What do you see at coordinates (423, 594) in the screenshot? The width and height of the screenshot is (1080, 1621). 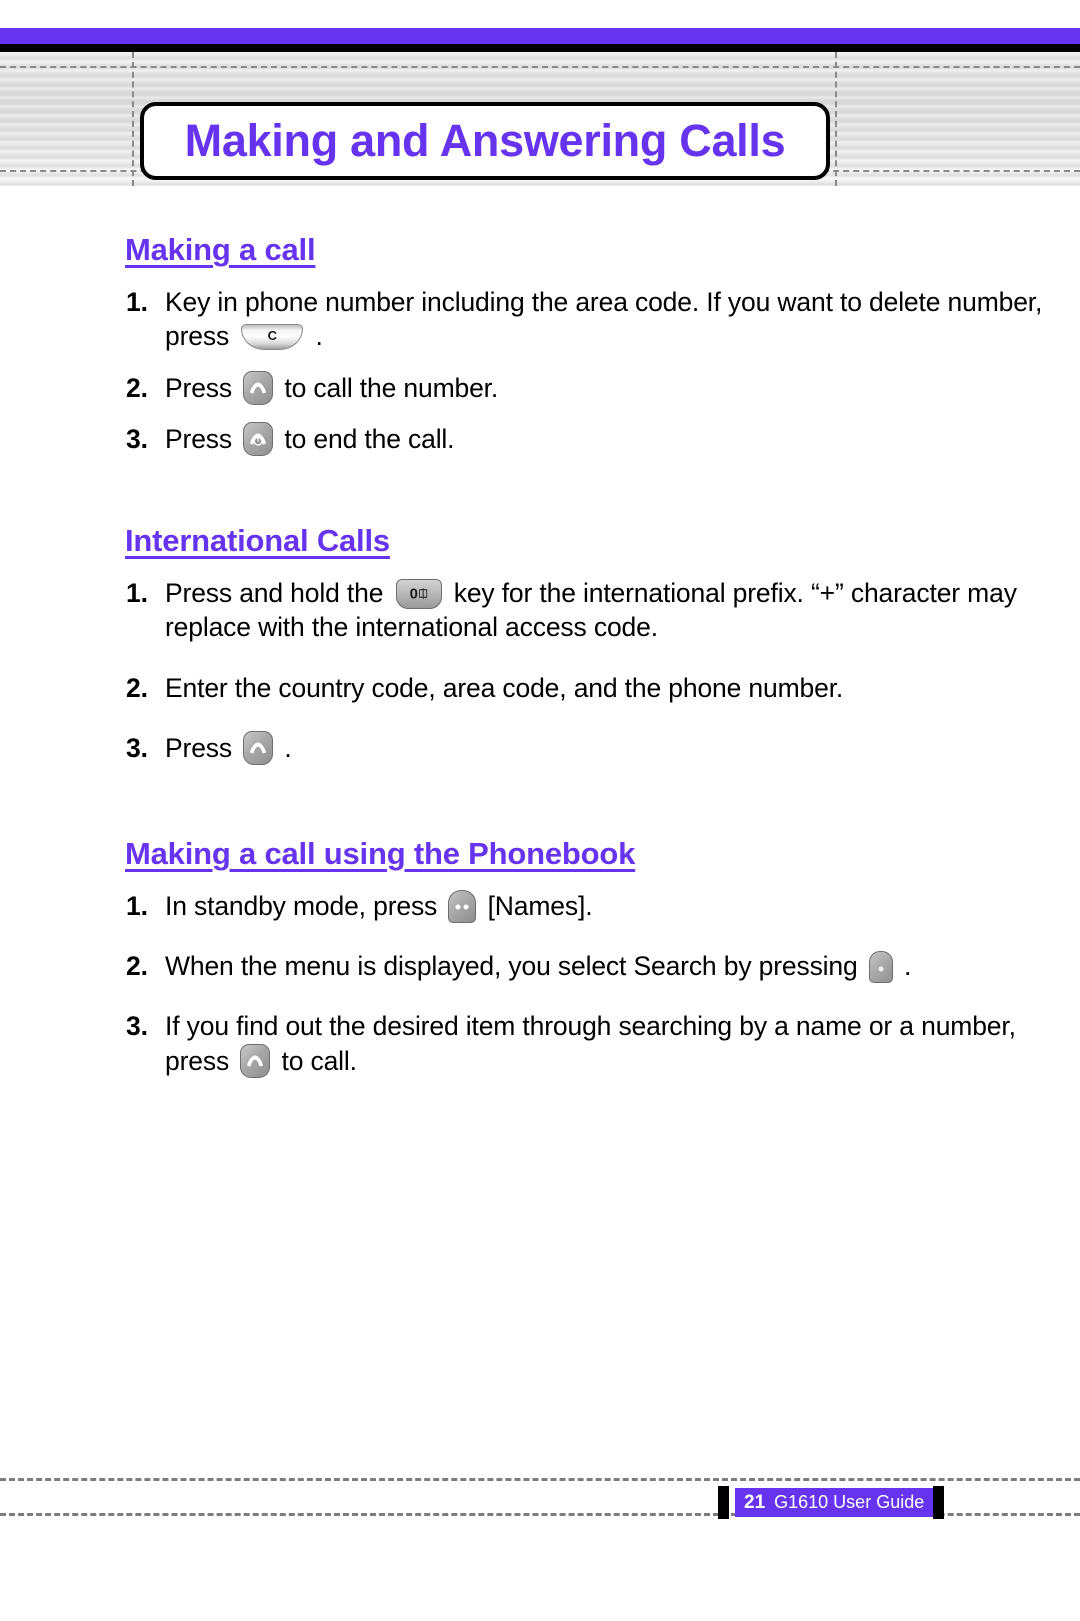 I see `zero-key-submark: ⎅` at bounding box center [423, 594].